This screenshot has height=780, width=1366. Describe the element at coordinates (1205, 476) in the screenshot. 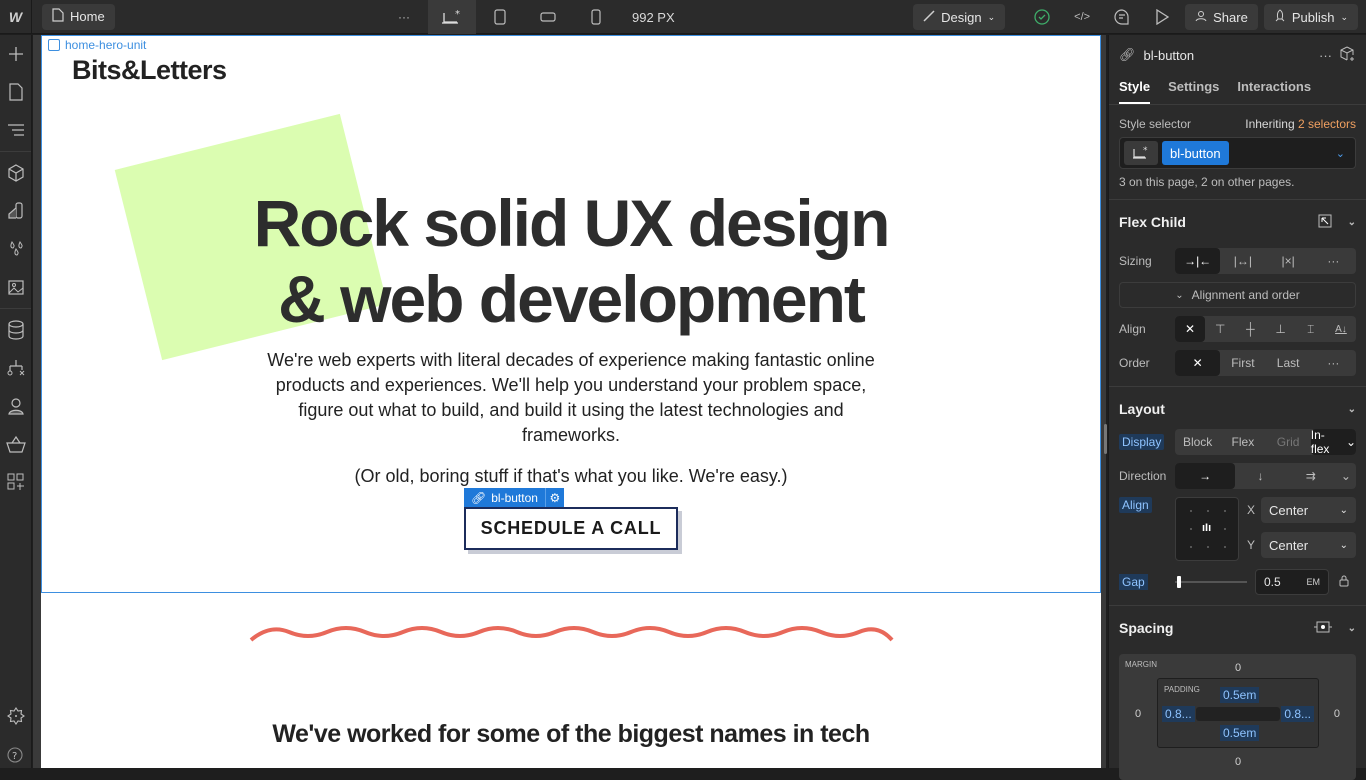

I see `direction-row-button: →` at that location.